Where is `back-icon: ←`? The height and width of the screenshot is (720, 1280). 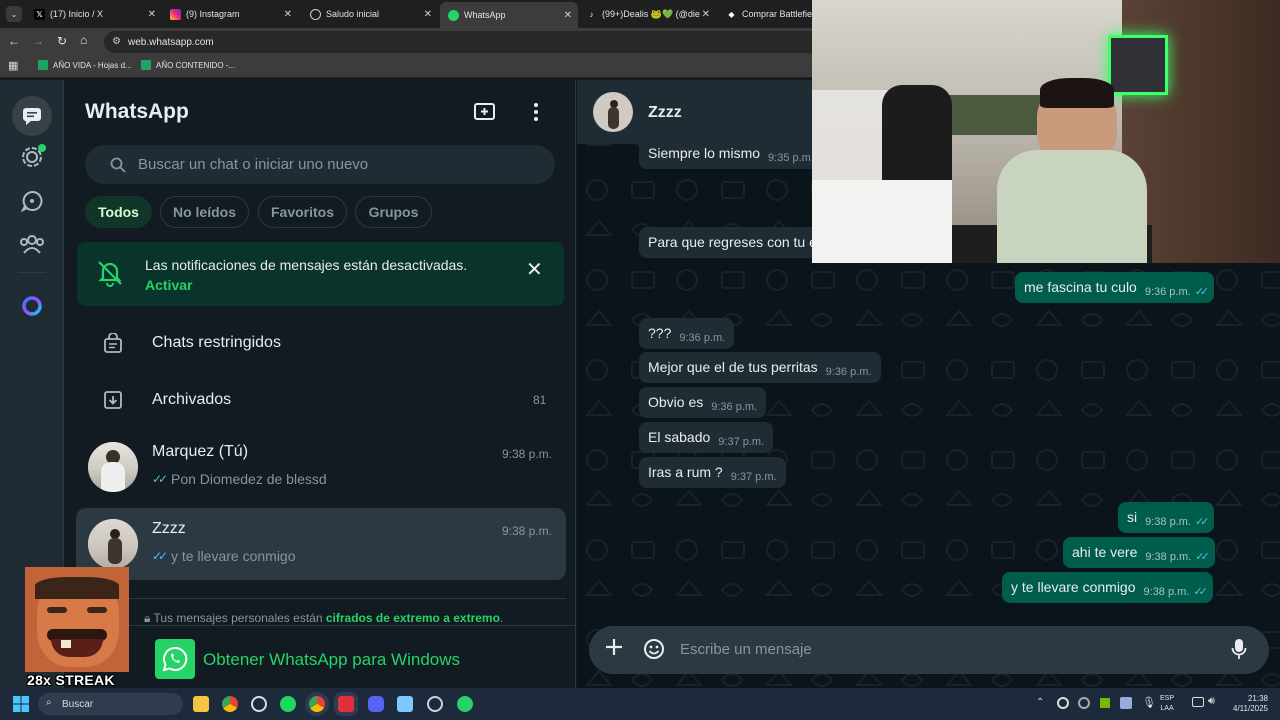 back-icon: ← is located at coordinates (14, 41).